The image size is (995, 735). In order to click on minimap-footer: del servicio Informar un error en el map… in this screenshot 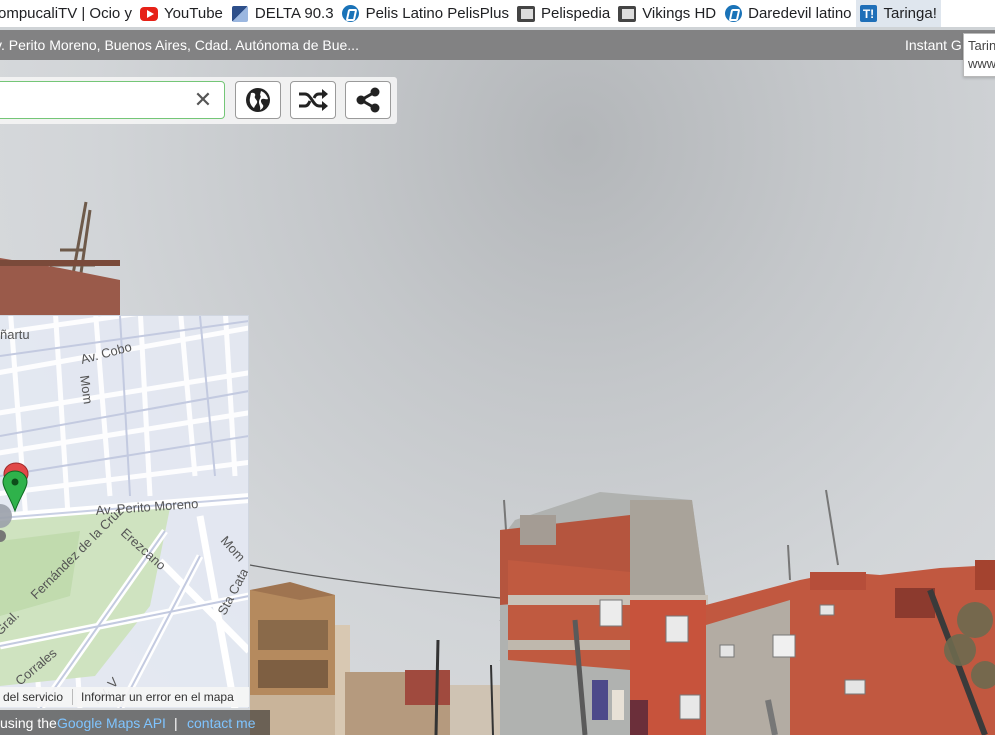, I will do `click(124, 697)`.